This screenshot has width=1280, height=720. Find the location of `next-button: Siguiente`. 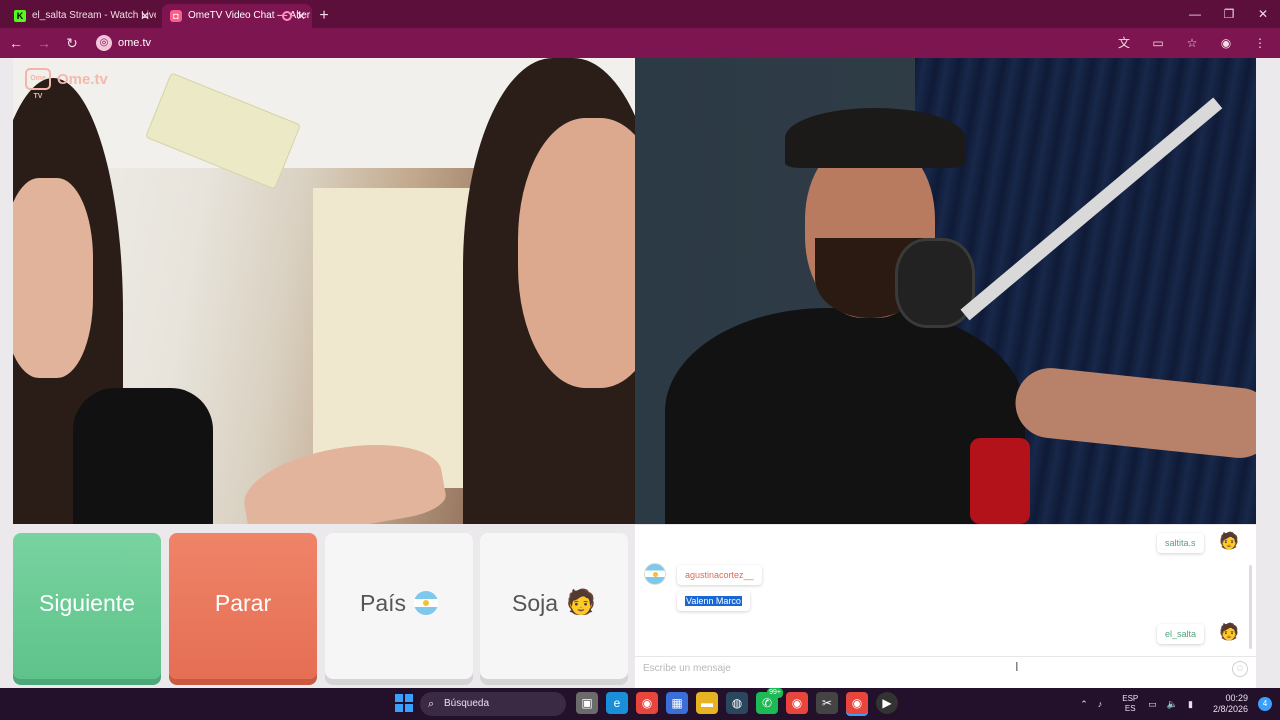

next-button: Siguiente is located at coordinates (87, 606).